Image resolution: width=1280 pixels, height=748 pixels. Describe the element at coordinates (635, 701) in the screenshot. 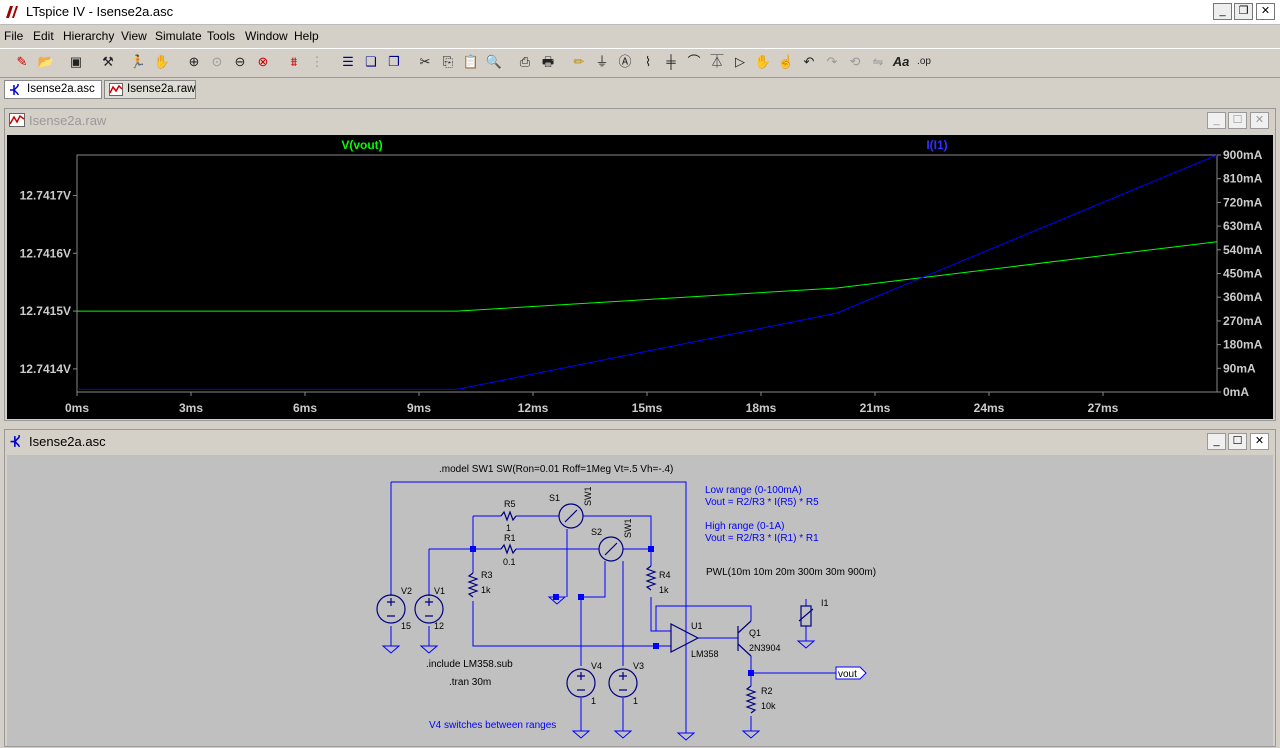

I see `value-v3: 1` at that location.